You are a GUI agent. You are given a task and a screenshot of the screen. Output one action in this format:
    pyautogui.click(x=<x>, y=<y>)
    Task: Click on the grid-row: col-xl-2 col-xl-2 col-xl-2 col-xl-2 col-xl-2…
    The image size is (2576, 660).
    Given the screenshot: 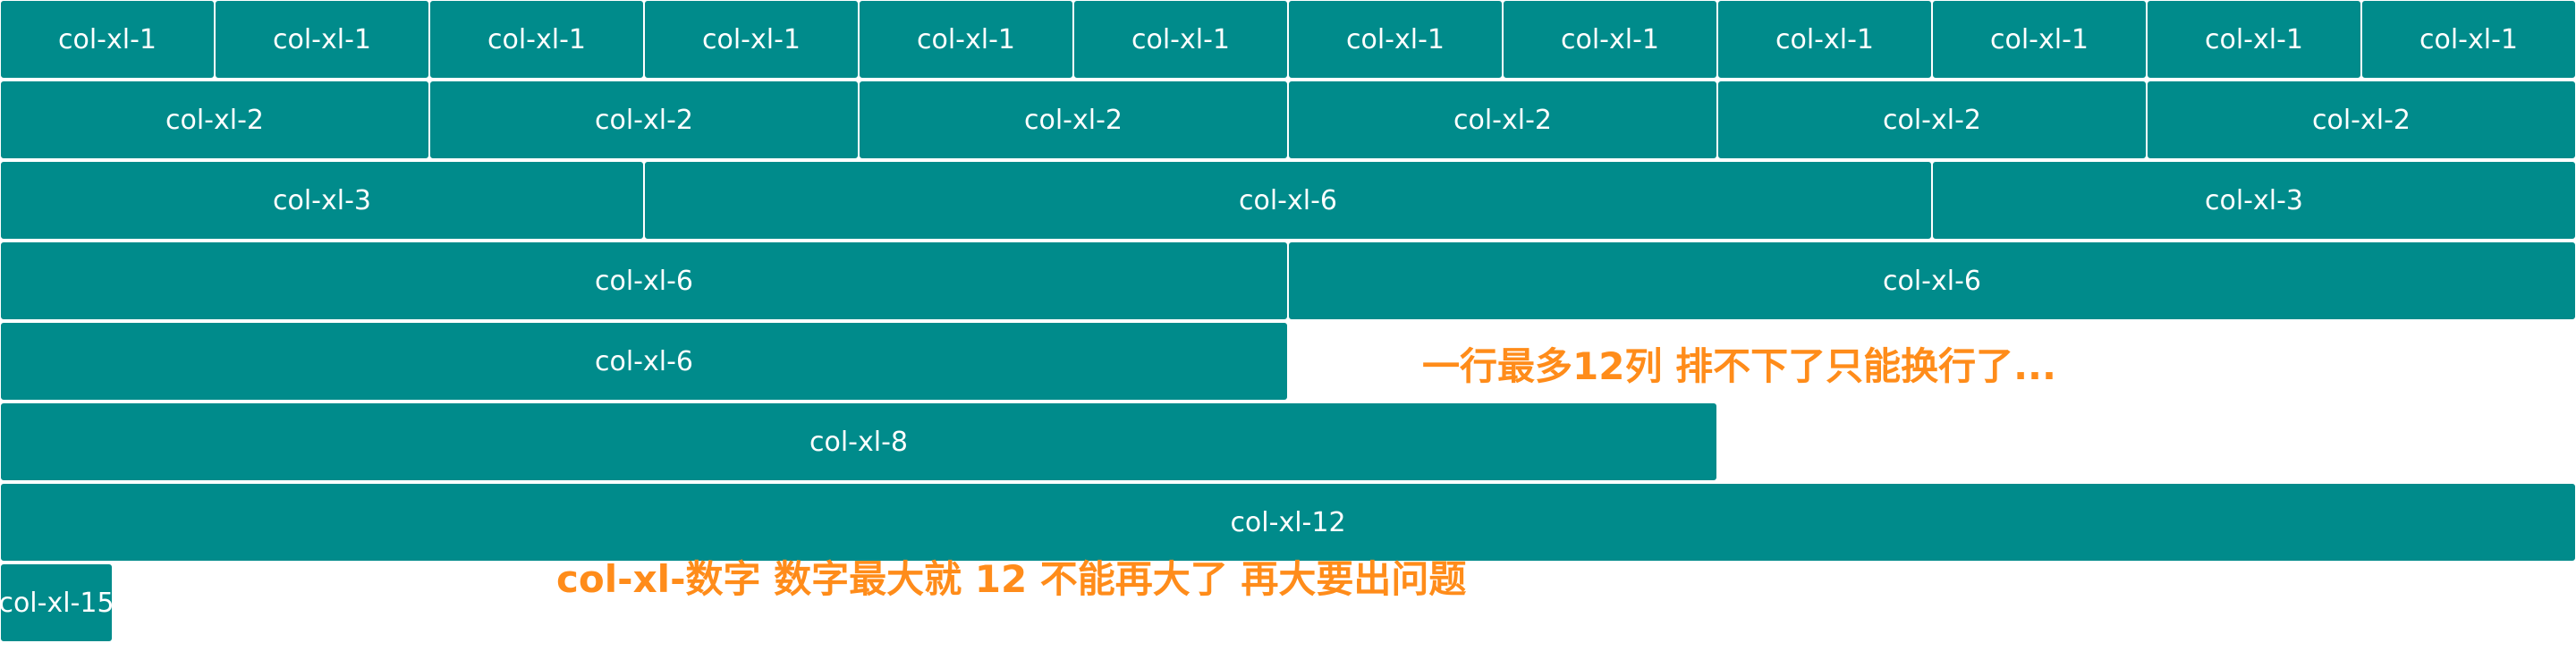 What is the action you would take?
    pyautogui.click(x=1288, y=120)
    